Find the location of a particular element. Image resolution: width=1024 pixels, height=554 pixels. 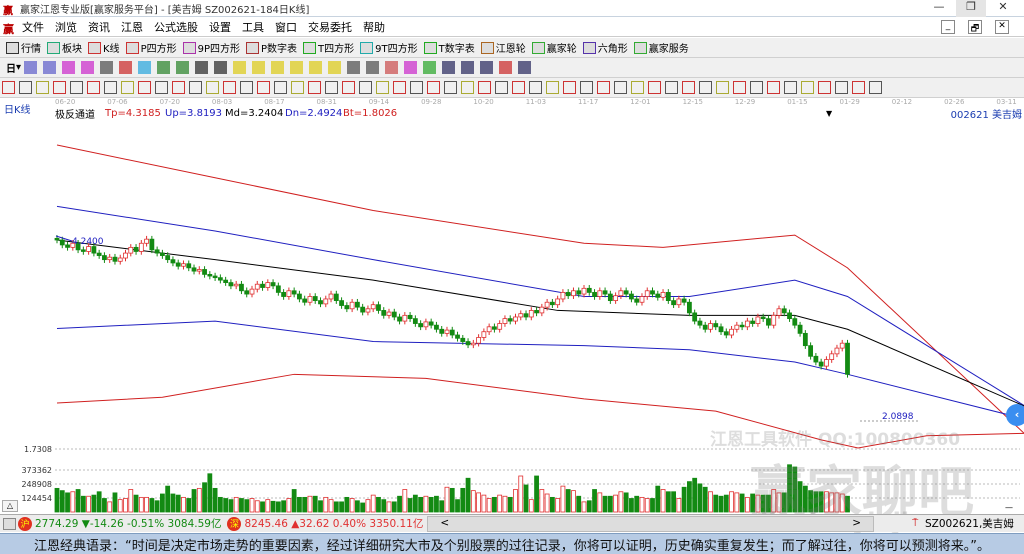

period-select: 日 ▾ is located at coordinates (13, 67).